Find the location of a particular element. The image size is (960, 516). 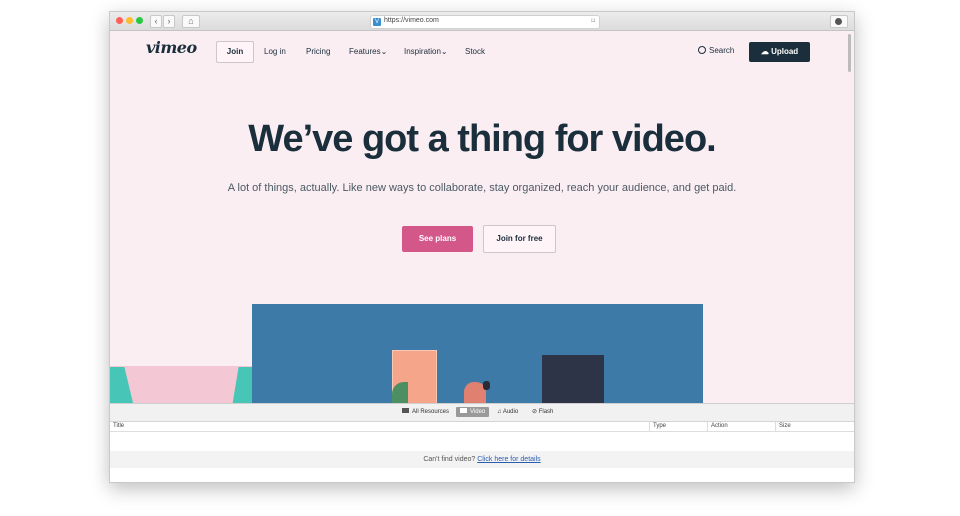

join-button: Join is located at coordinates (235, 52).